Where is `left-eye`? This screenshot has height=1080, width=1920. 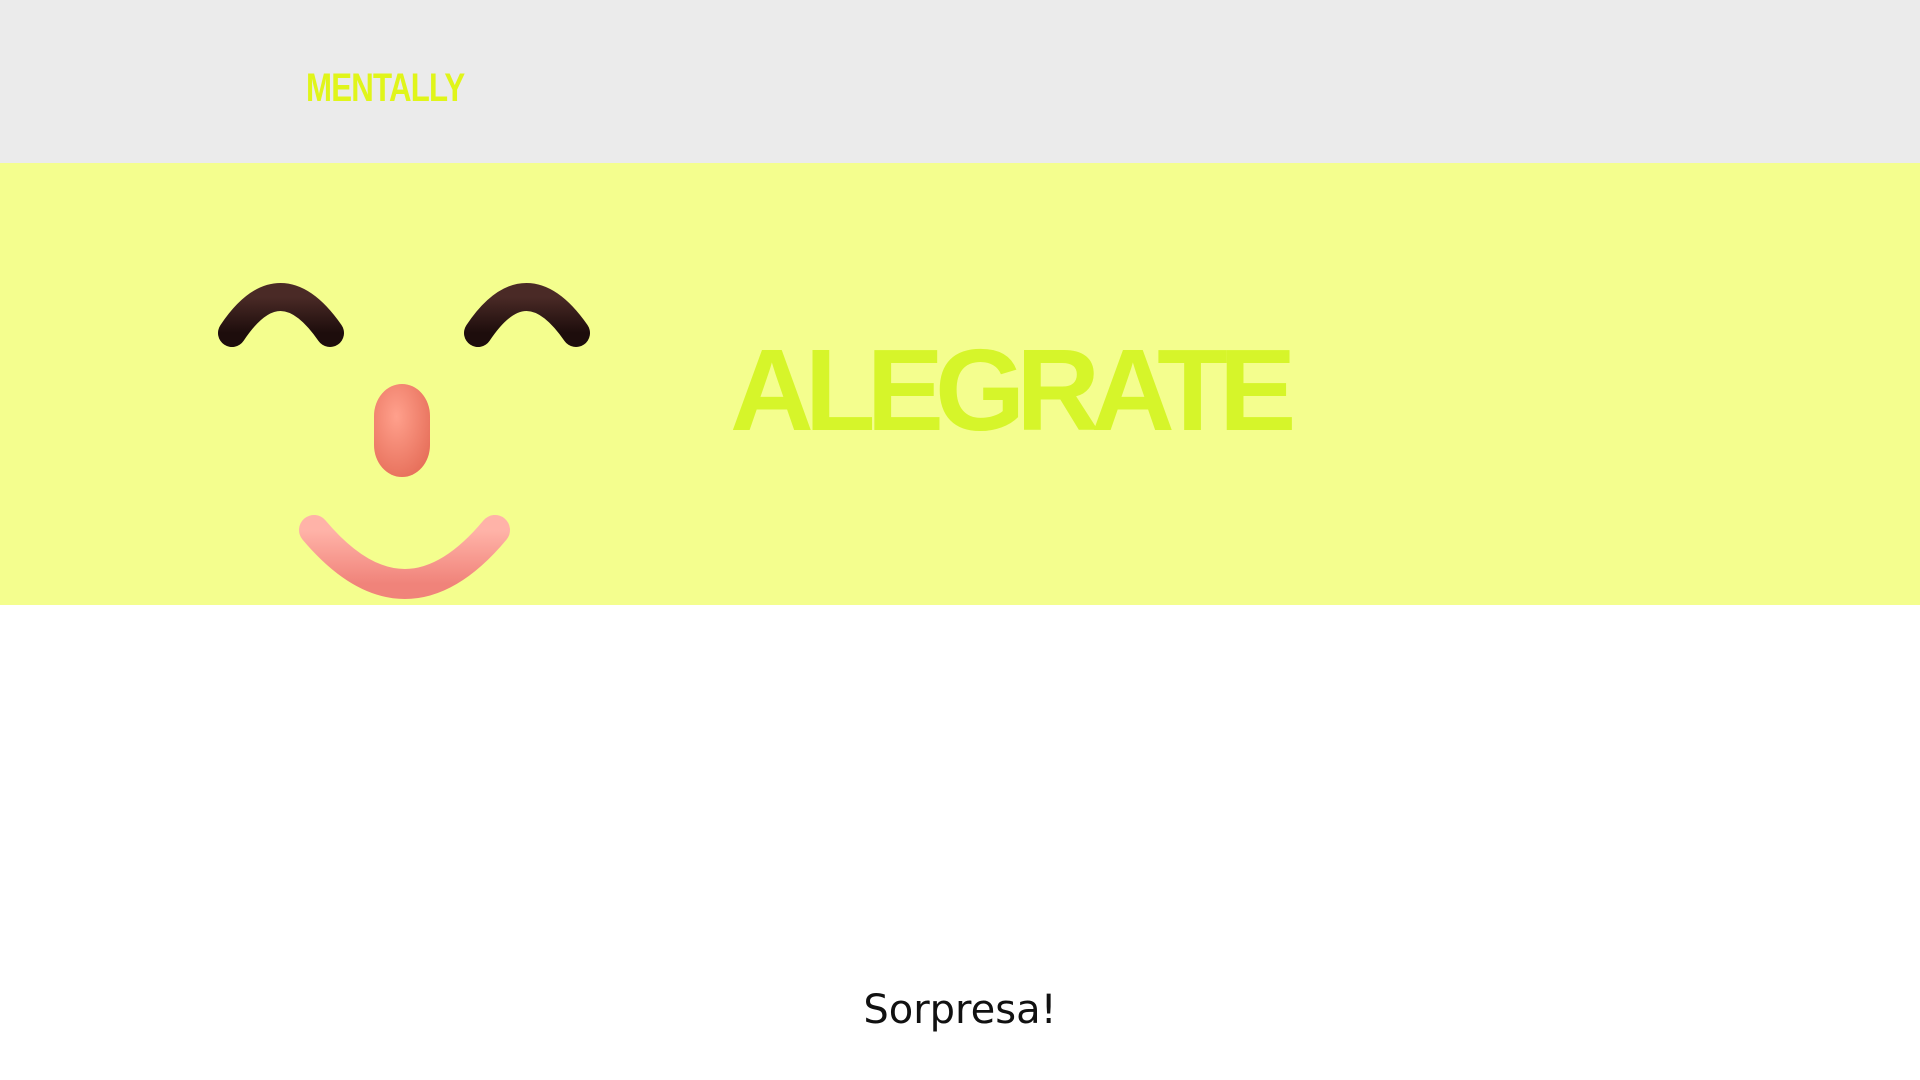 left-eye is located at coordinates (281, 315).